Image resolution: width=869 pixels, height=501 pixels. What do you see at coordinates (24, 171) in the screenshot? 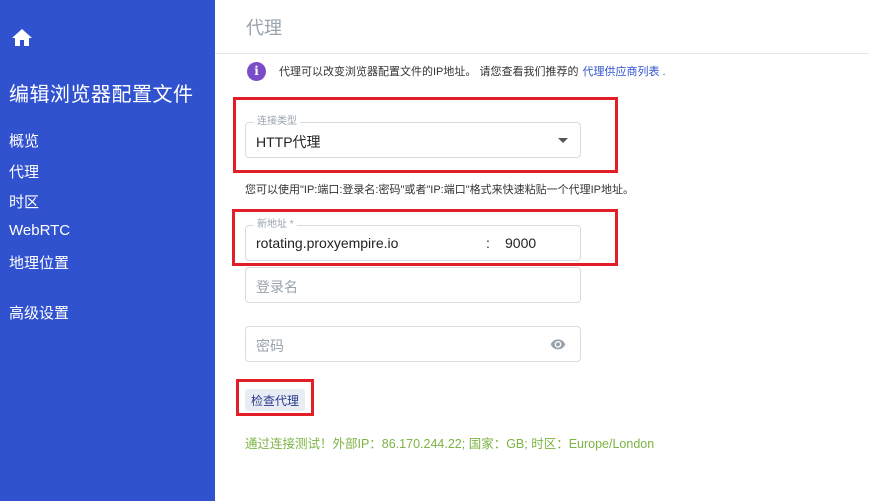
I see `sidebar-item-proxy: 代理` at bounding box center [24, 171].